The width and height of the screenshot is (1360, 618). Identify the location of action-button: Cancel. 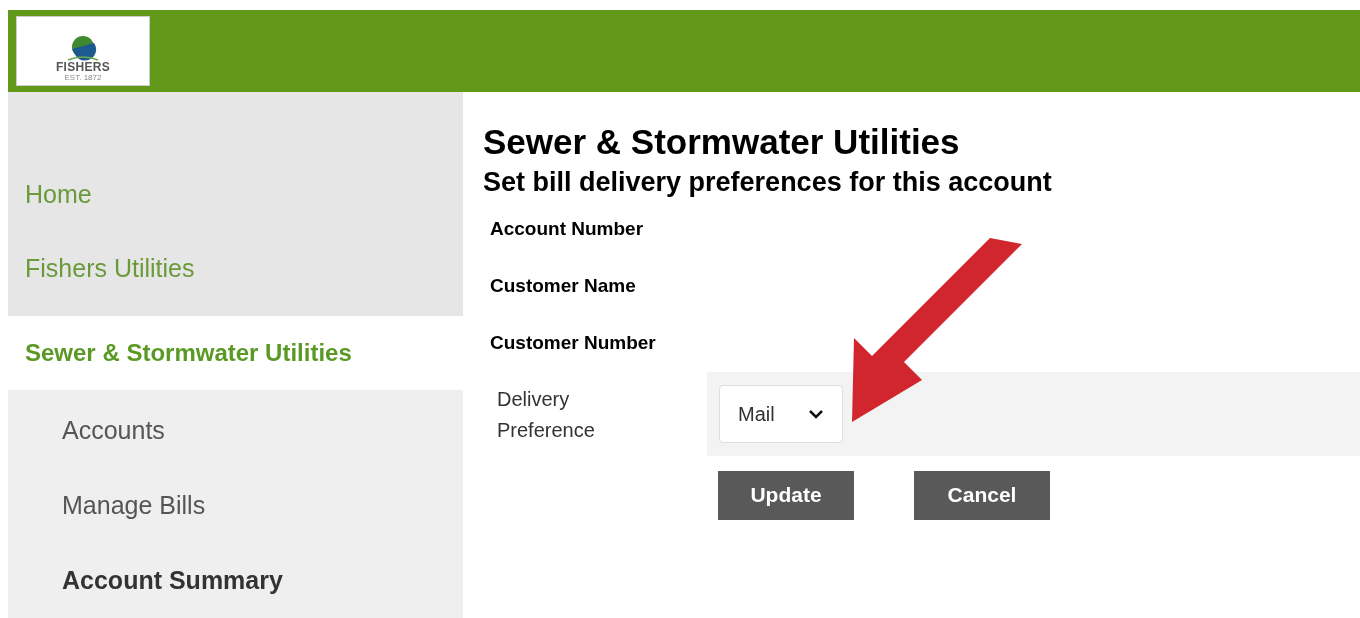
(982, 495).